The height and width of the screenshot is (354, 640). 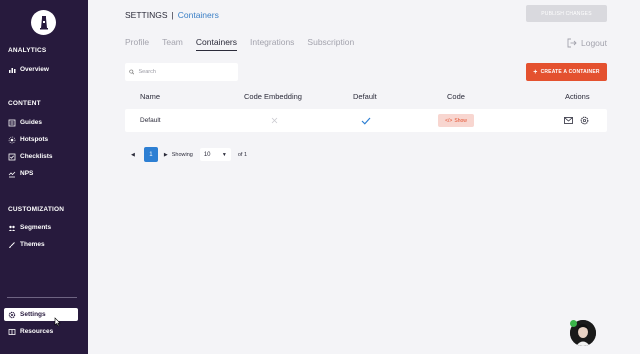 What do you see at coordinates (242, 154) in the screenshot?
I see `page-count-label: of 1` at bounding box center [242, 154].